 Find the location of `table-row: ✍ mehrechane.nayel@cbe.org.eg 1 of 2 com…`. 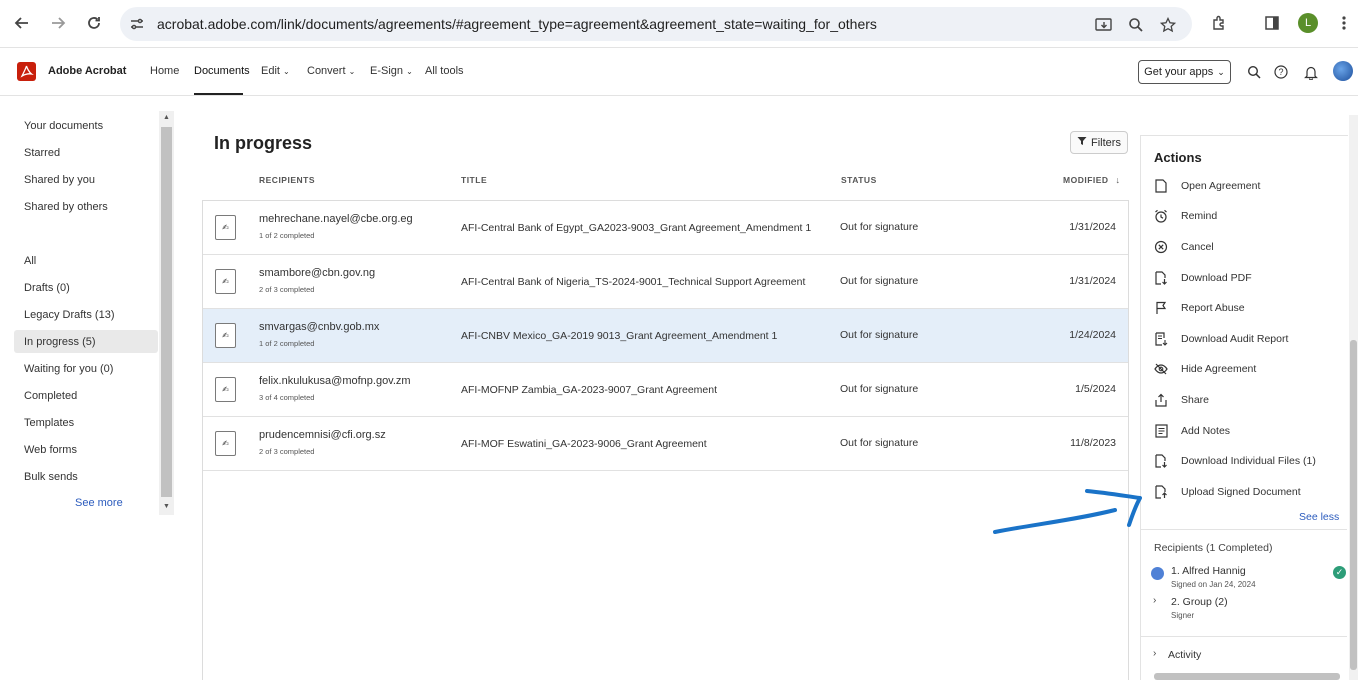

table-row: ✍ mehrechane.nayel@cbe.org.eg 1 of 2 com… is located at coordinates (665, 228).